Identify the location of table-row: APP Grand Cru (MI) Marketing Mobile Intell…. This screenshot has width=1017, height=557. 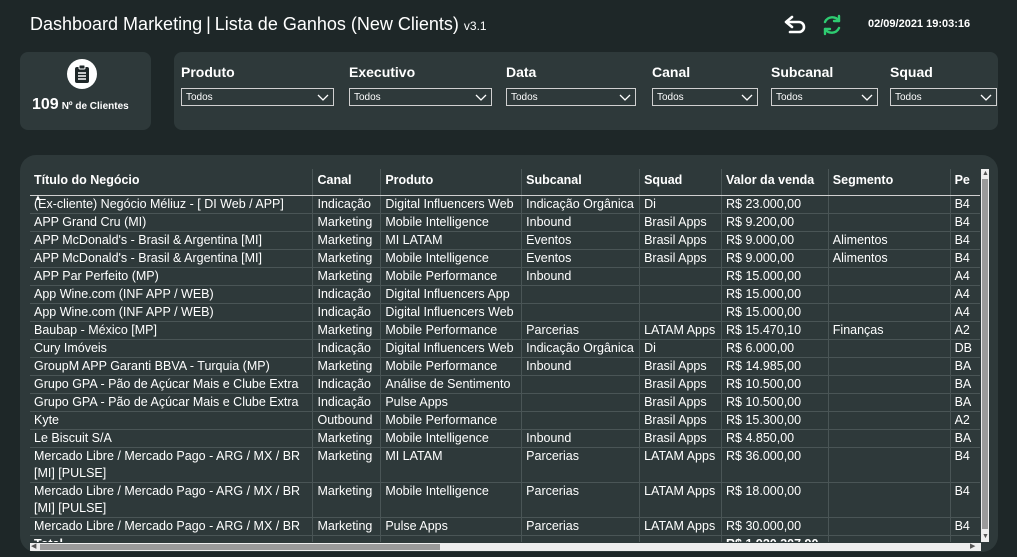
(505, 222).